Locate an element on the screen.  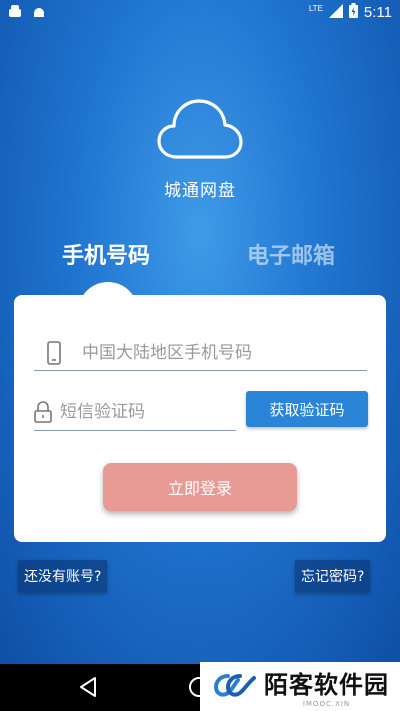
register-link: 还没有账号? is located at coordinates (63, 576).